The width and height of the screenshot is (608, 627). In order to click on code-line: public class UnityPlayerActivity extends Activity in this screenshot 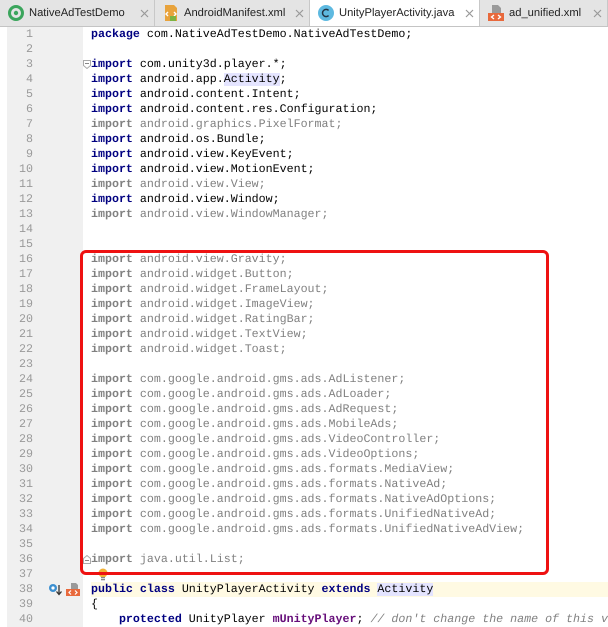, I will do `click(262, 589)`.